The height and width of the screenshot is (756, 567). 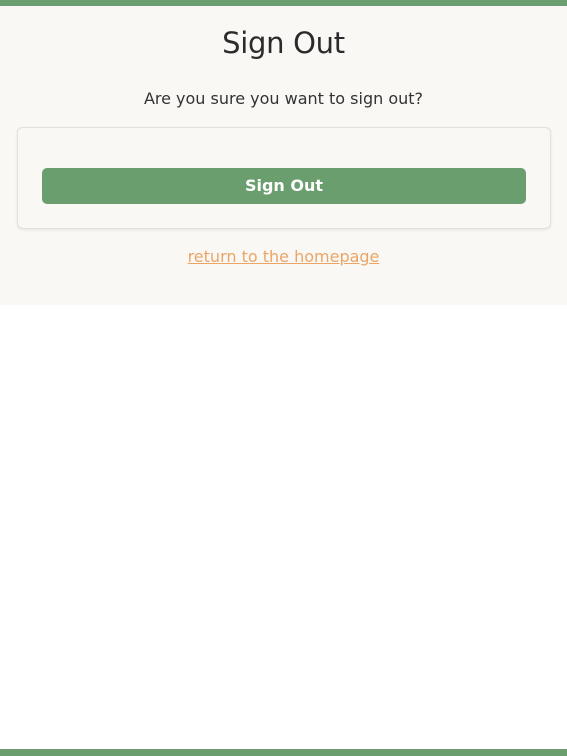 What do you see at coordinates (283, 256) in the screenshot?
I see `return-homepage-link: return to the homepage` at bounding box center [283, 256].